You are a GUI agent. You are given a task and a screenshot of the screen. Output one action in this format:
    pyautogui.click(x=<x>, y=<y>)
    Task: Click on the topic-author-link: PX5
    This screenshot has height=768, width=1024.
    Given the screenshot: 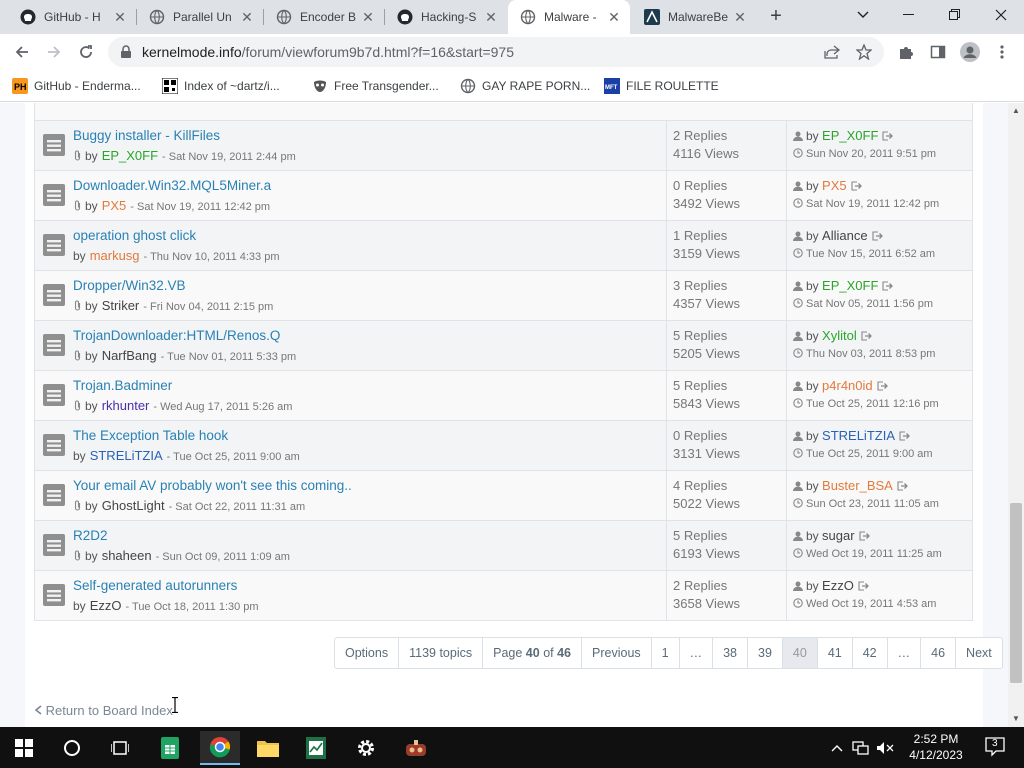 What is the action you would take?
    pyautogui.click(x=114, y=205)
    